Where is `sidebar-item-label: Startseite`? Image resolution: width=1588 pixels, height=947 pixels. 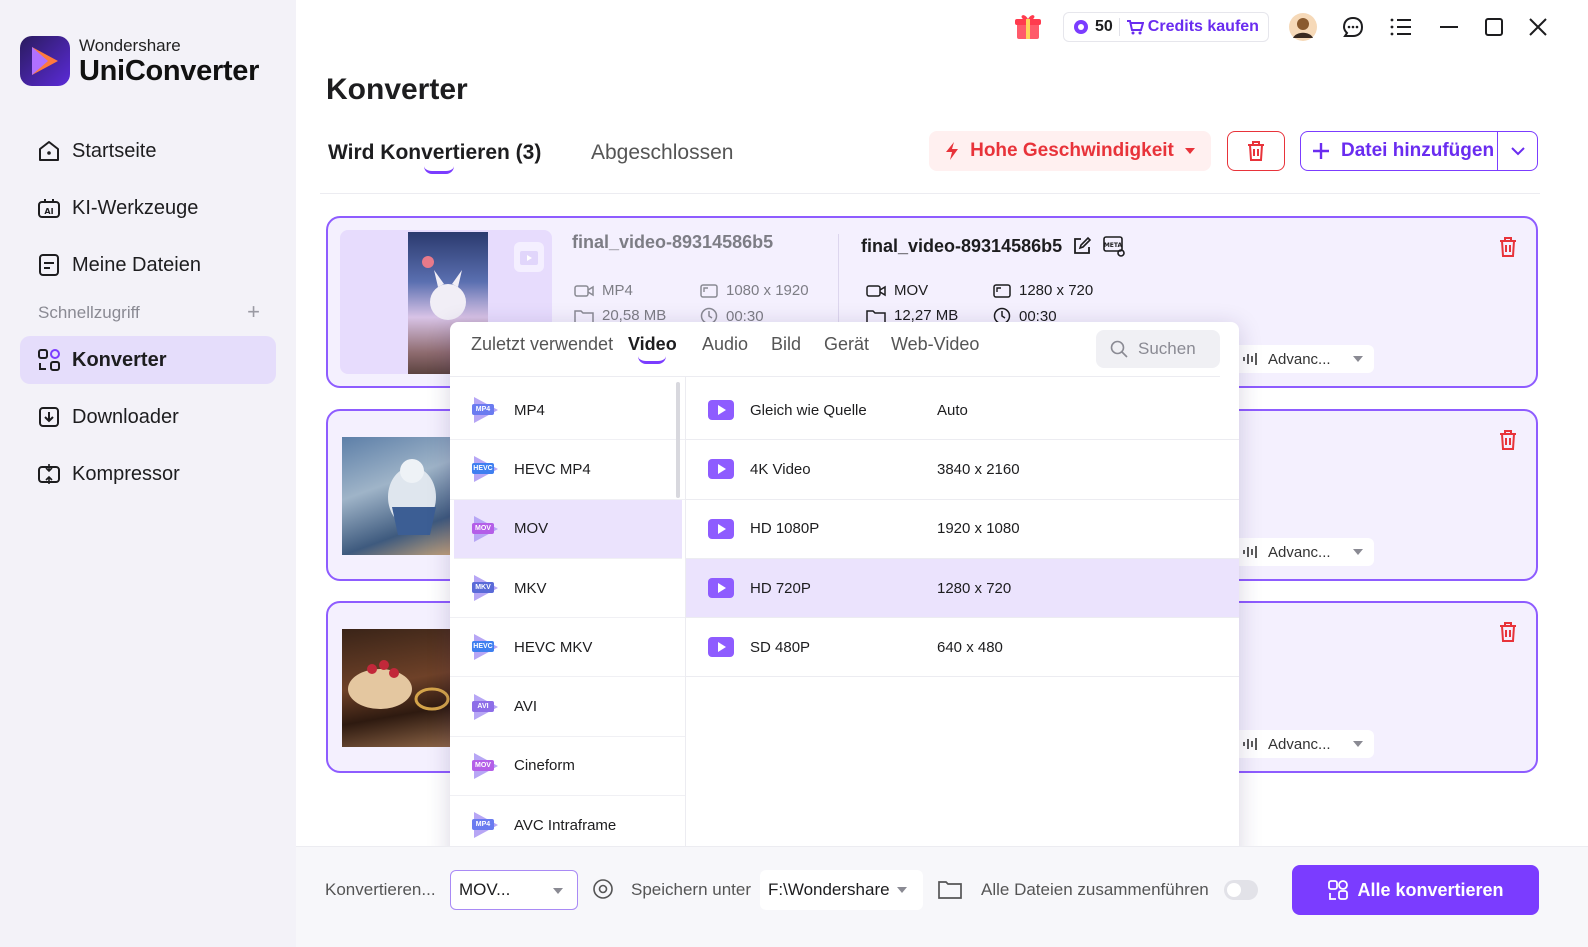
sidebar-item-label: Startseite is located at coordinates (114, 150).